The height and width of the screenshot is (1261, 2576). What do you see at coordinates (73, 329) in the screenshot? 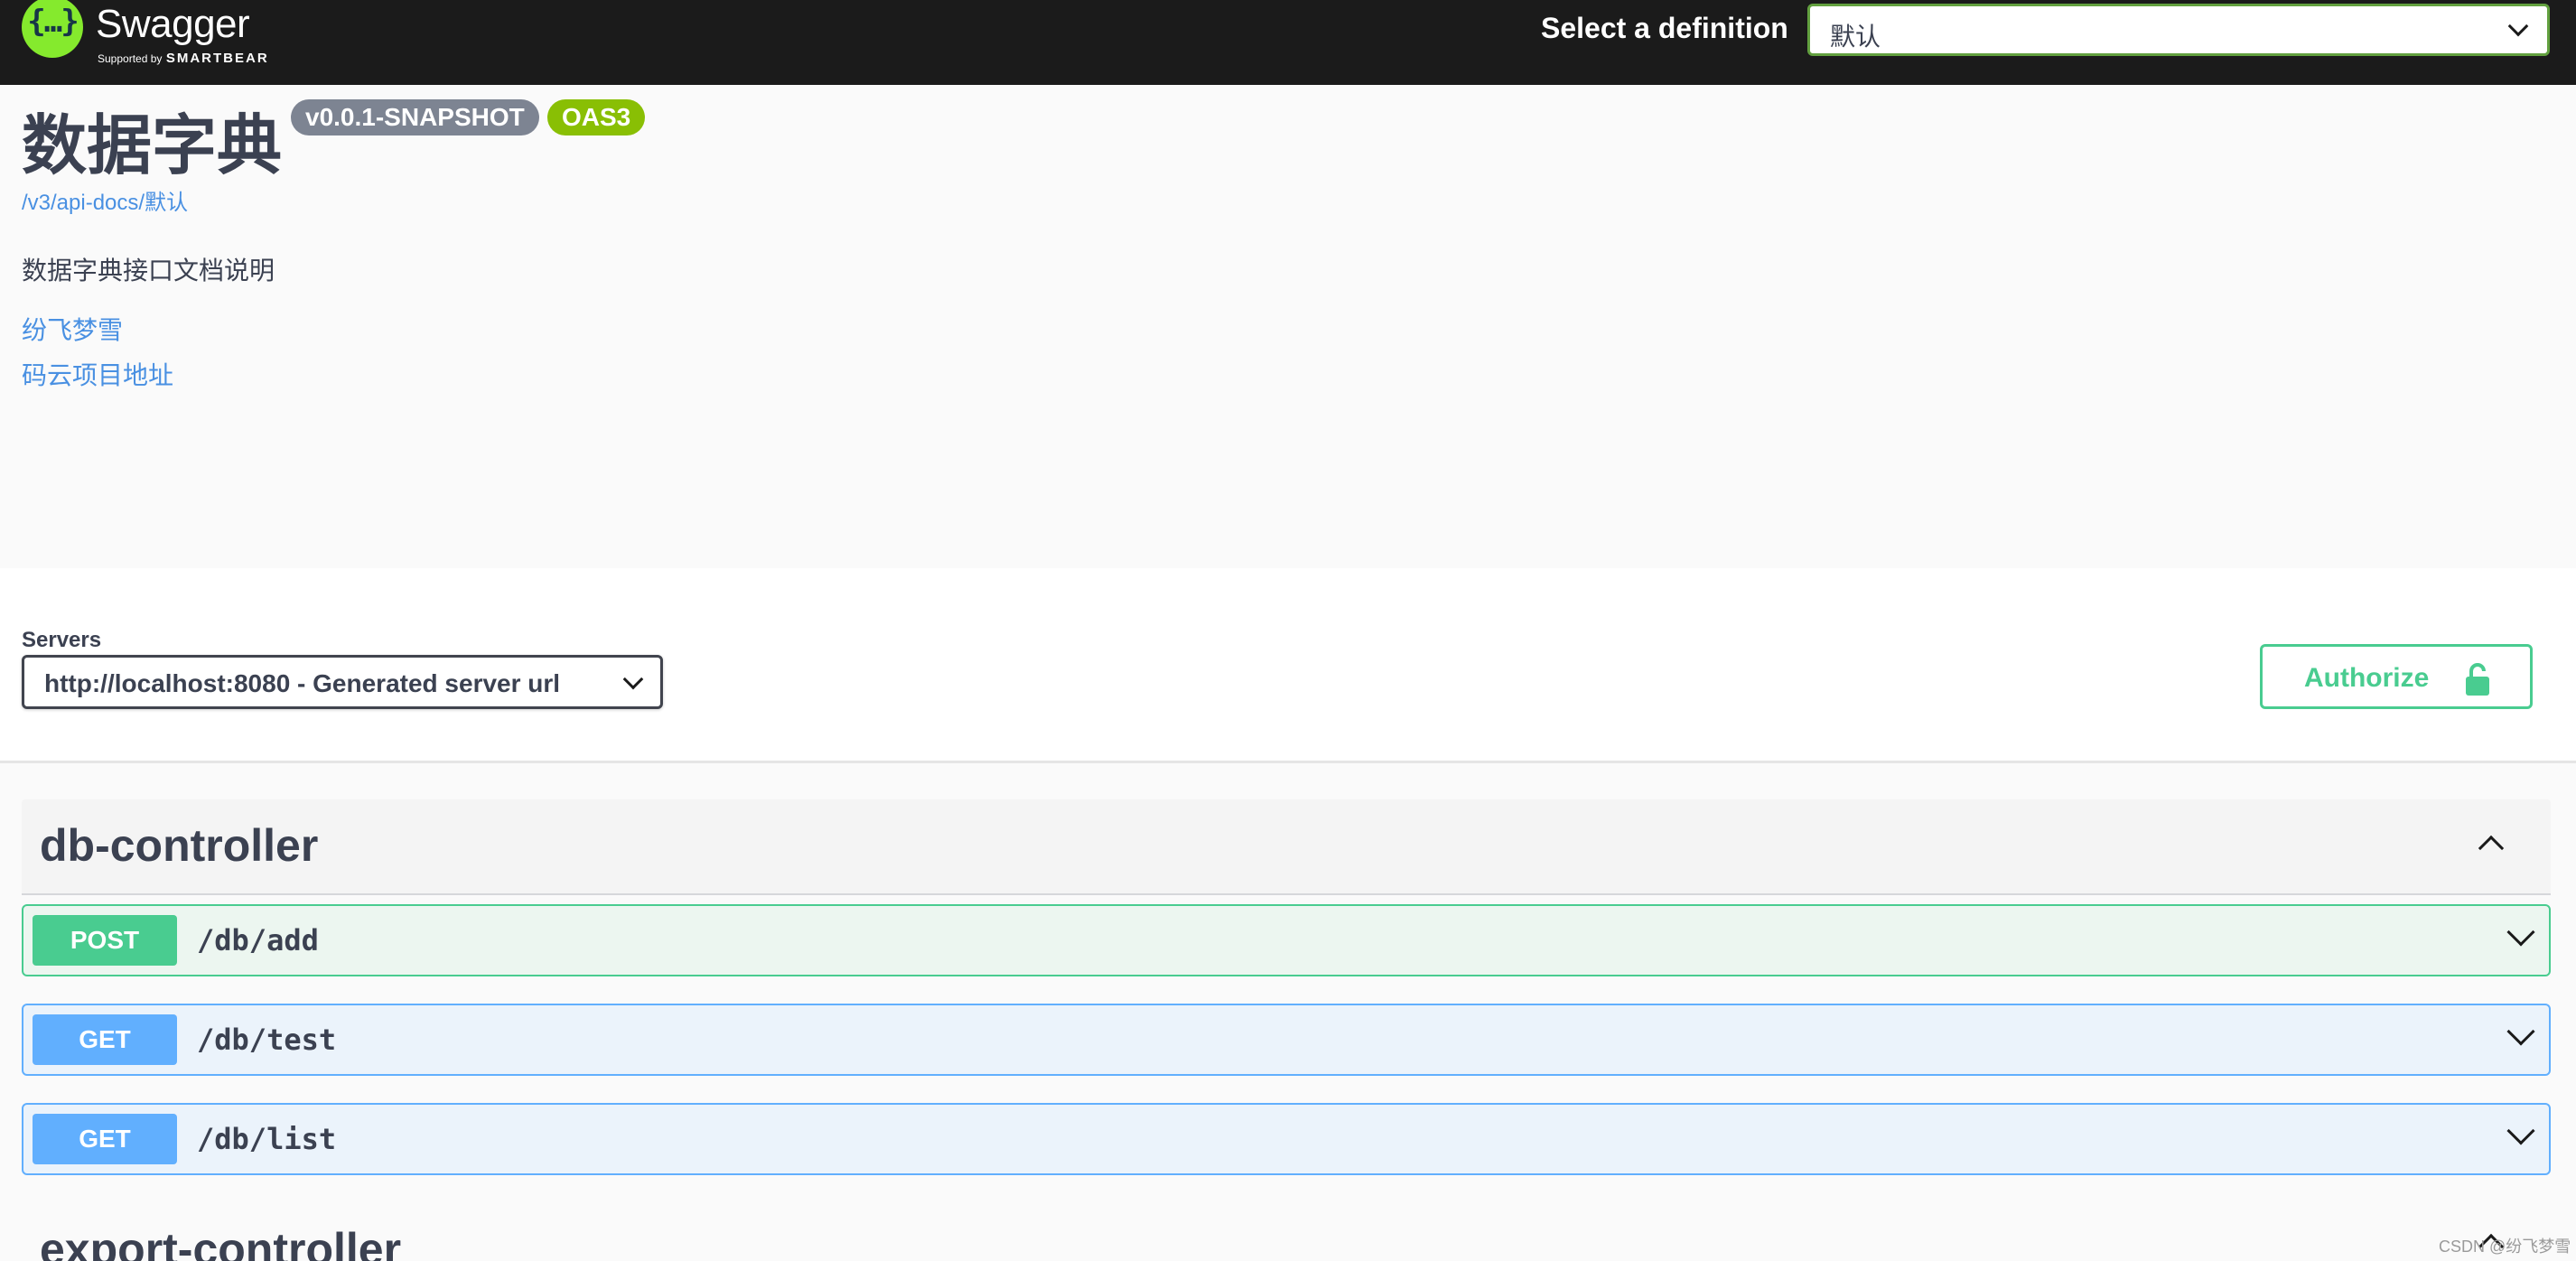
I see `contact-link: 纷飞梦雪` at bounding box center [73, 329].